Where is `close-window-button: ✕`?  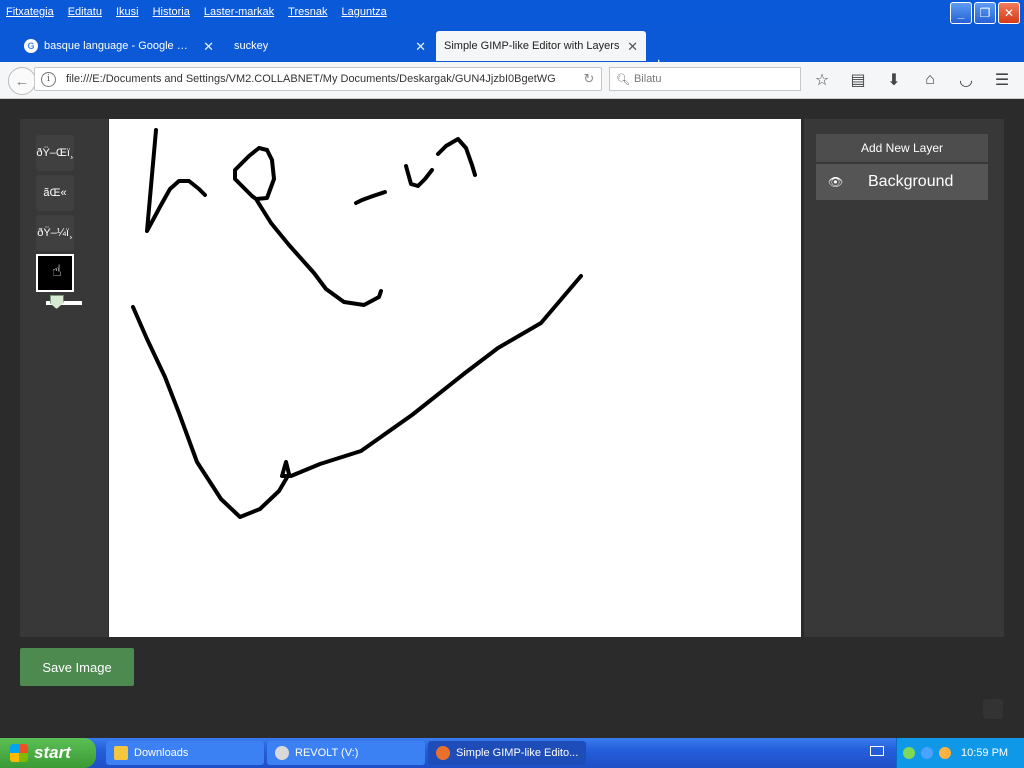 close-window-button: ✕ is located at coordinates (1009, 13).